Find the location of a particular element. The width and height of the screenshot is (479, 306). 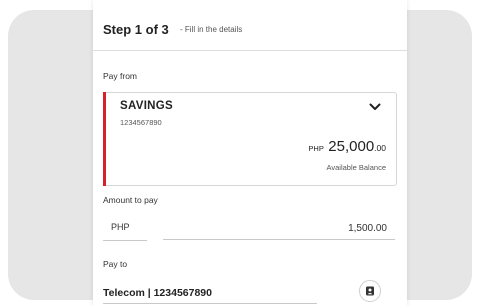

amount-label: Amount to pay is located at coordinates (130, 200).